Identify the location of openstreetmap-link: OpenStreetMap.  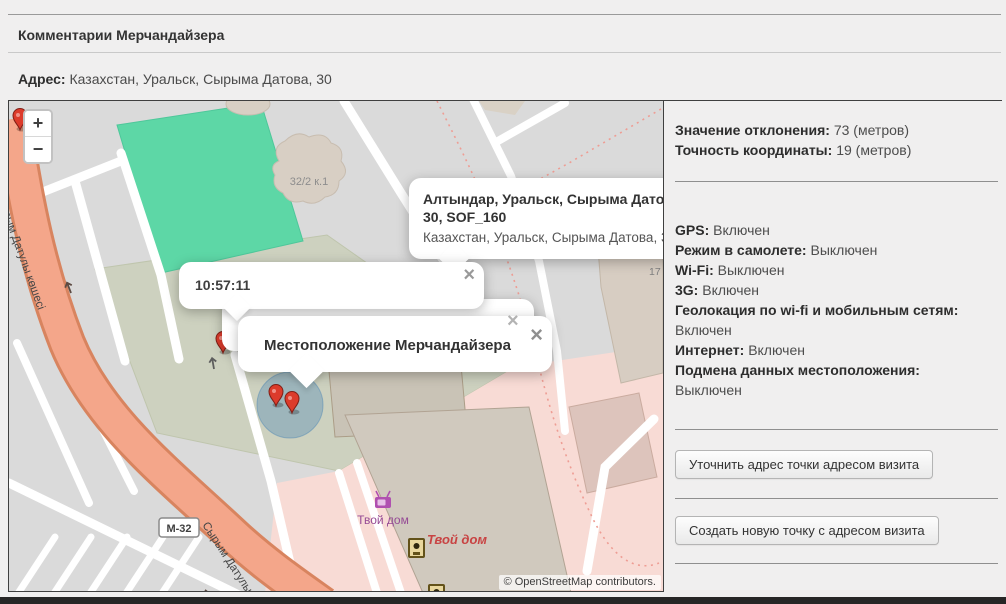
(554, 582).